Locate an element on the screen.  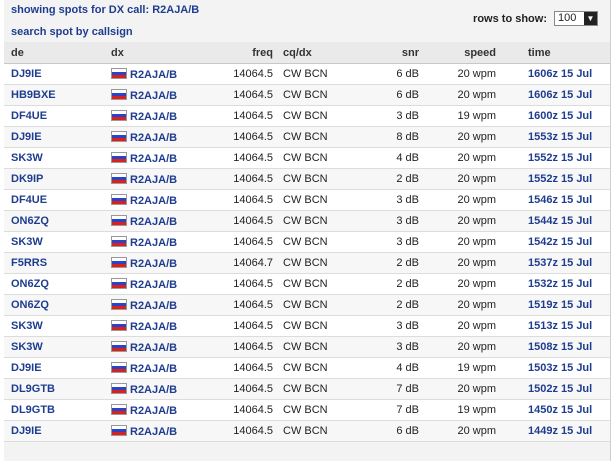
spot-time-link: 1532z 15 Jul is located at coordinates (560, 284).